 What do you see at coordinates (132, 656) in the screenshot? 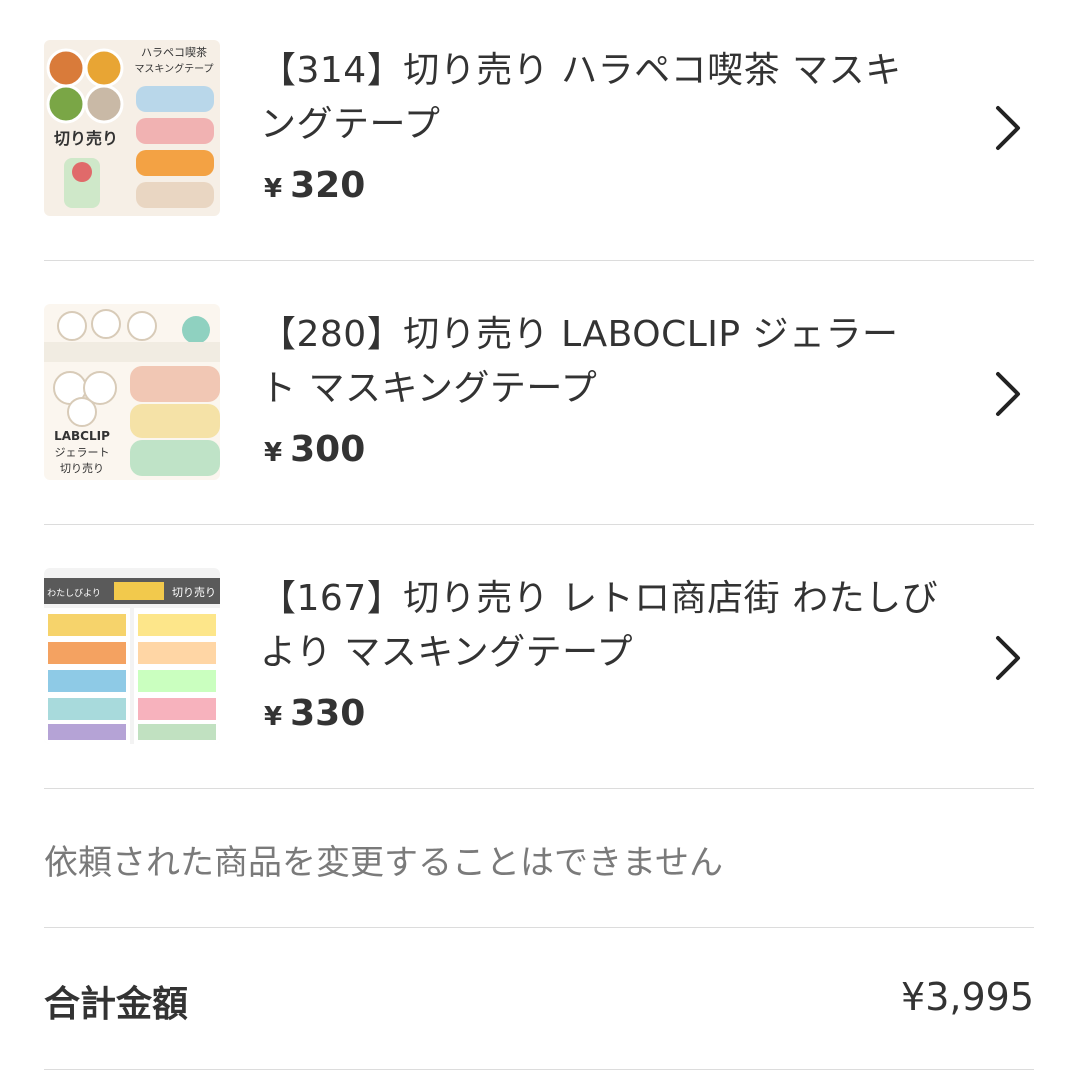
I see `product-thumbnail: 切り売り わたしびより` at bounding box center [132, 656].